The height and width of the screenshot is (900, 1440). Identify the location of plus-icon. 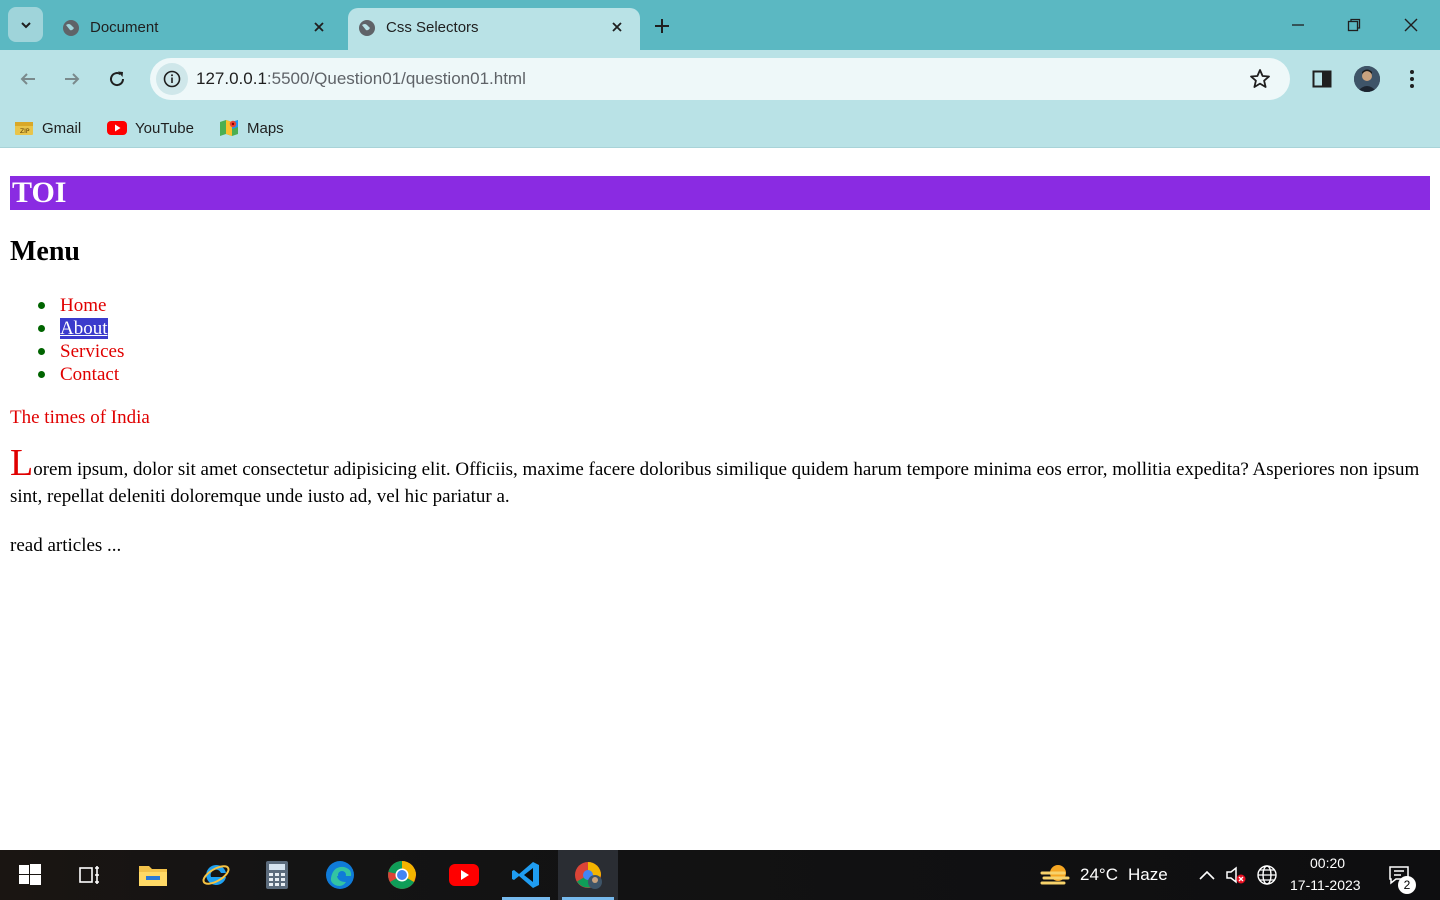
(662, 26).